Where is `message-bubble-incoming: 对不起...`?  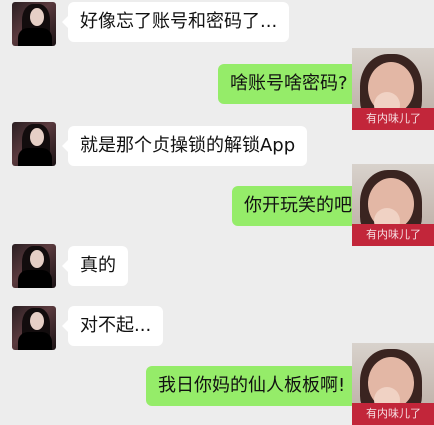 message-bubble-incoming: 对不起... is located at coordinates (112, 326).